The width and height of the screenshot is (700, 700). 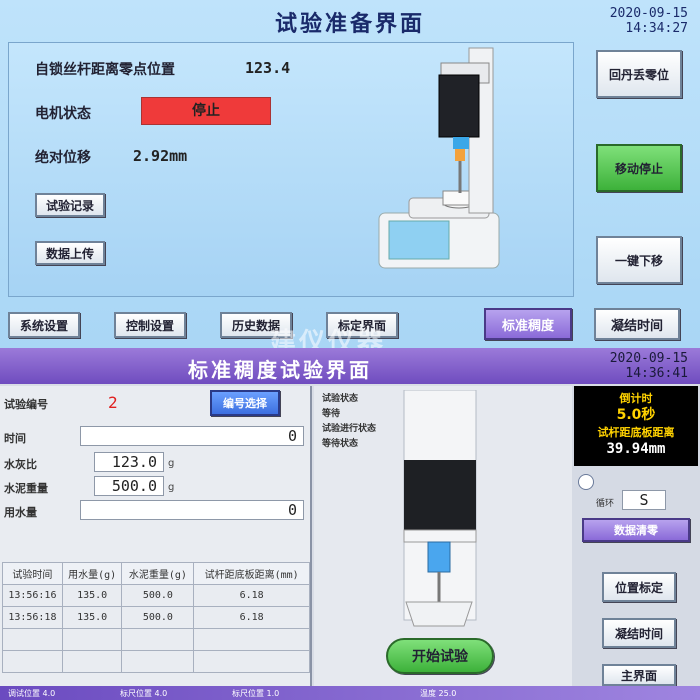 What do you see at coordinates (639, 633) in the screenshot?
I see `setting-time-button: 凝结时间` at bounding box center [639, 633].